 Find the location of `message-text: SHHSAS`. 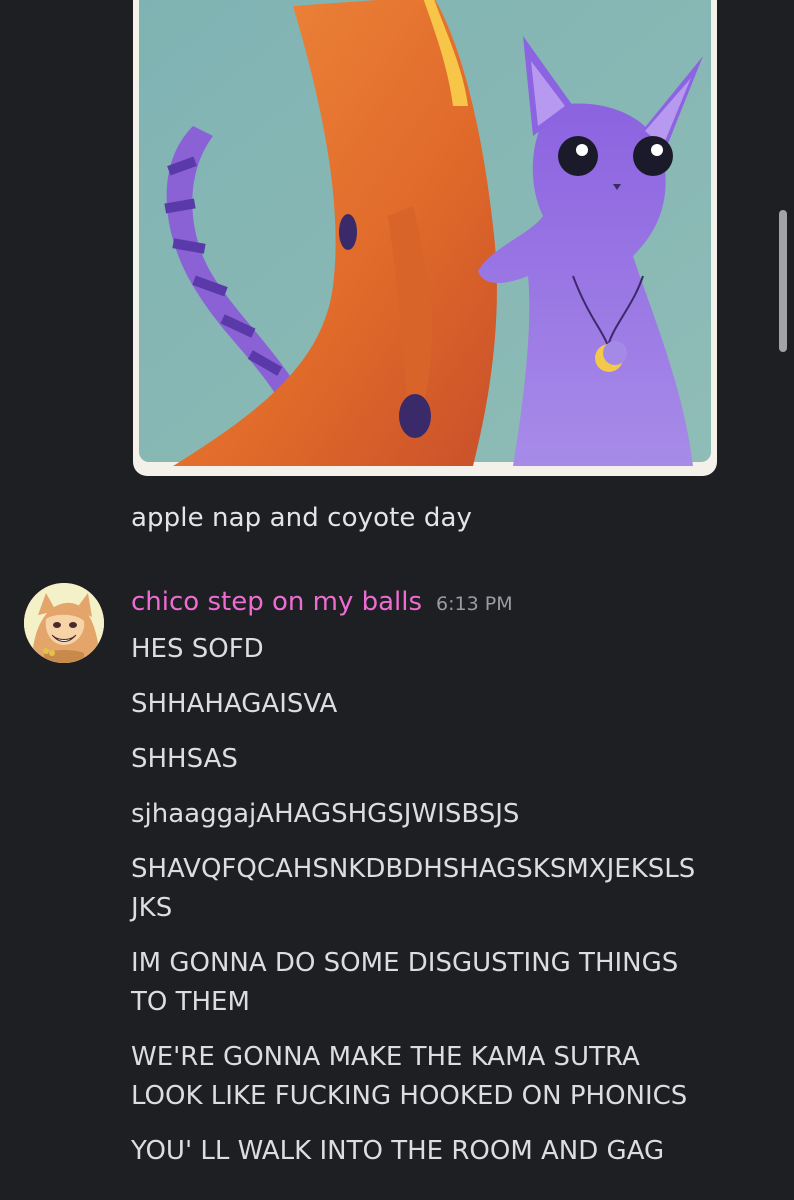

message-text: SHHSAS is located at coordinates (451, 759).